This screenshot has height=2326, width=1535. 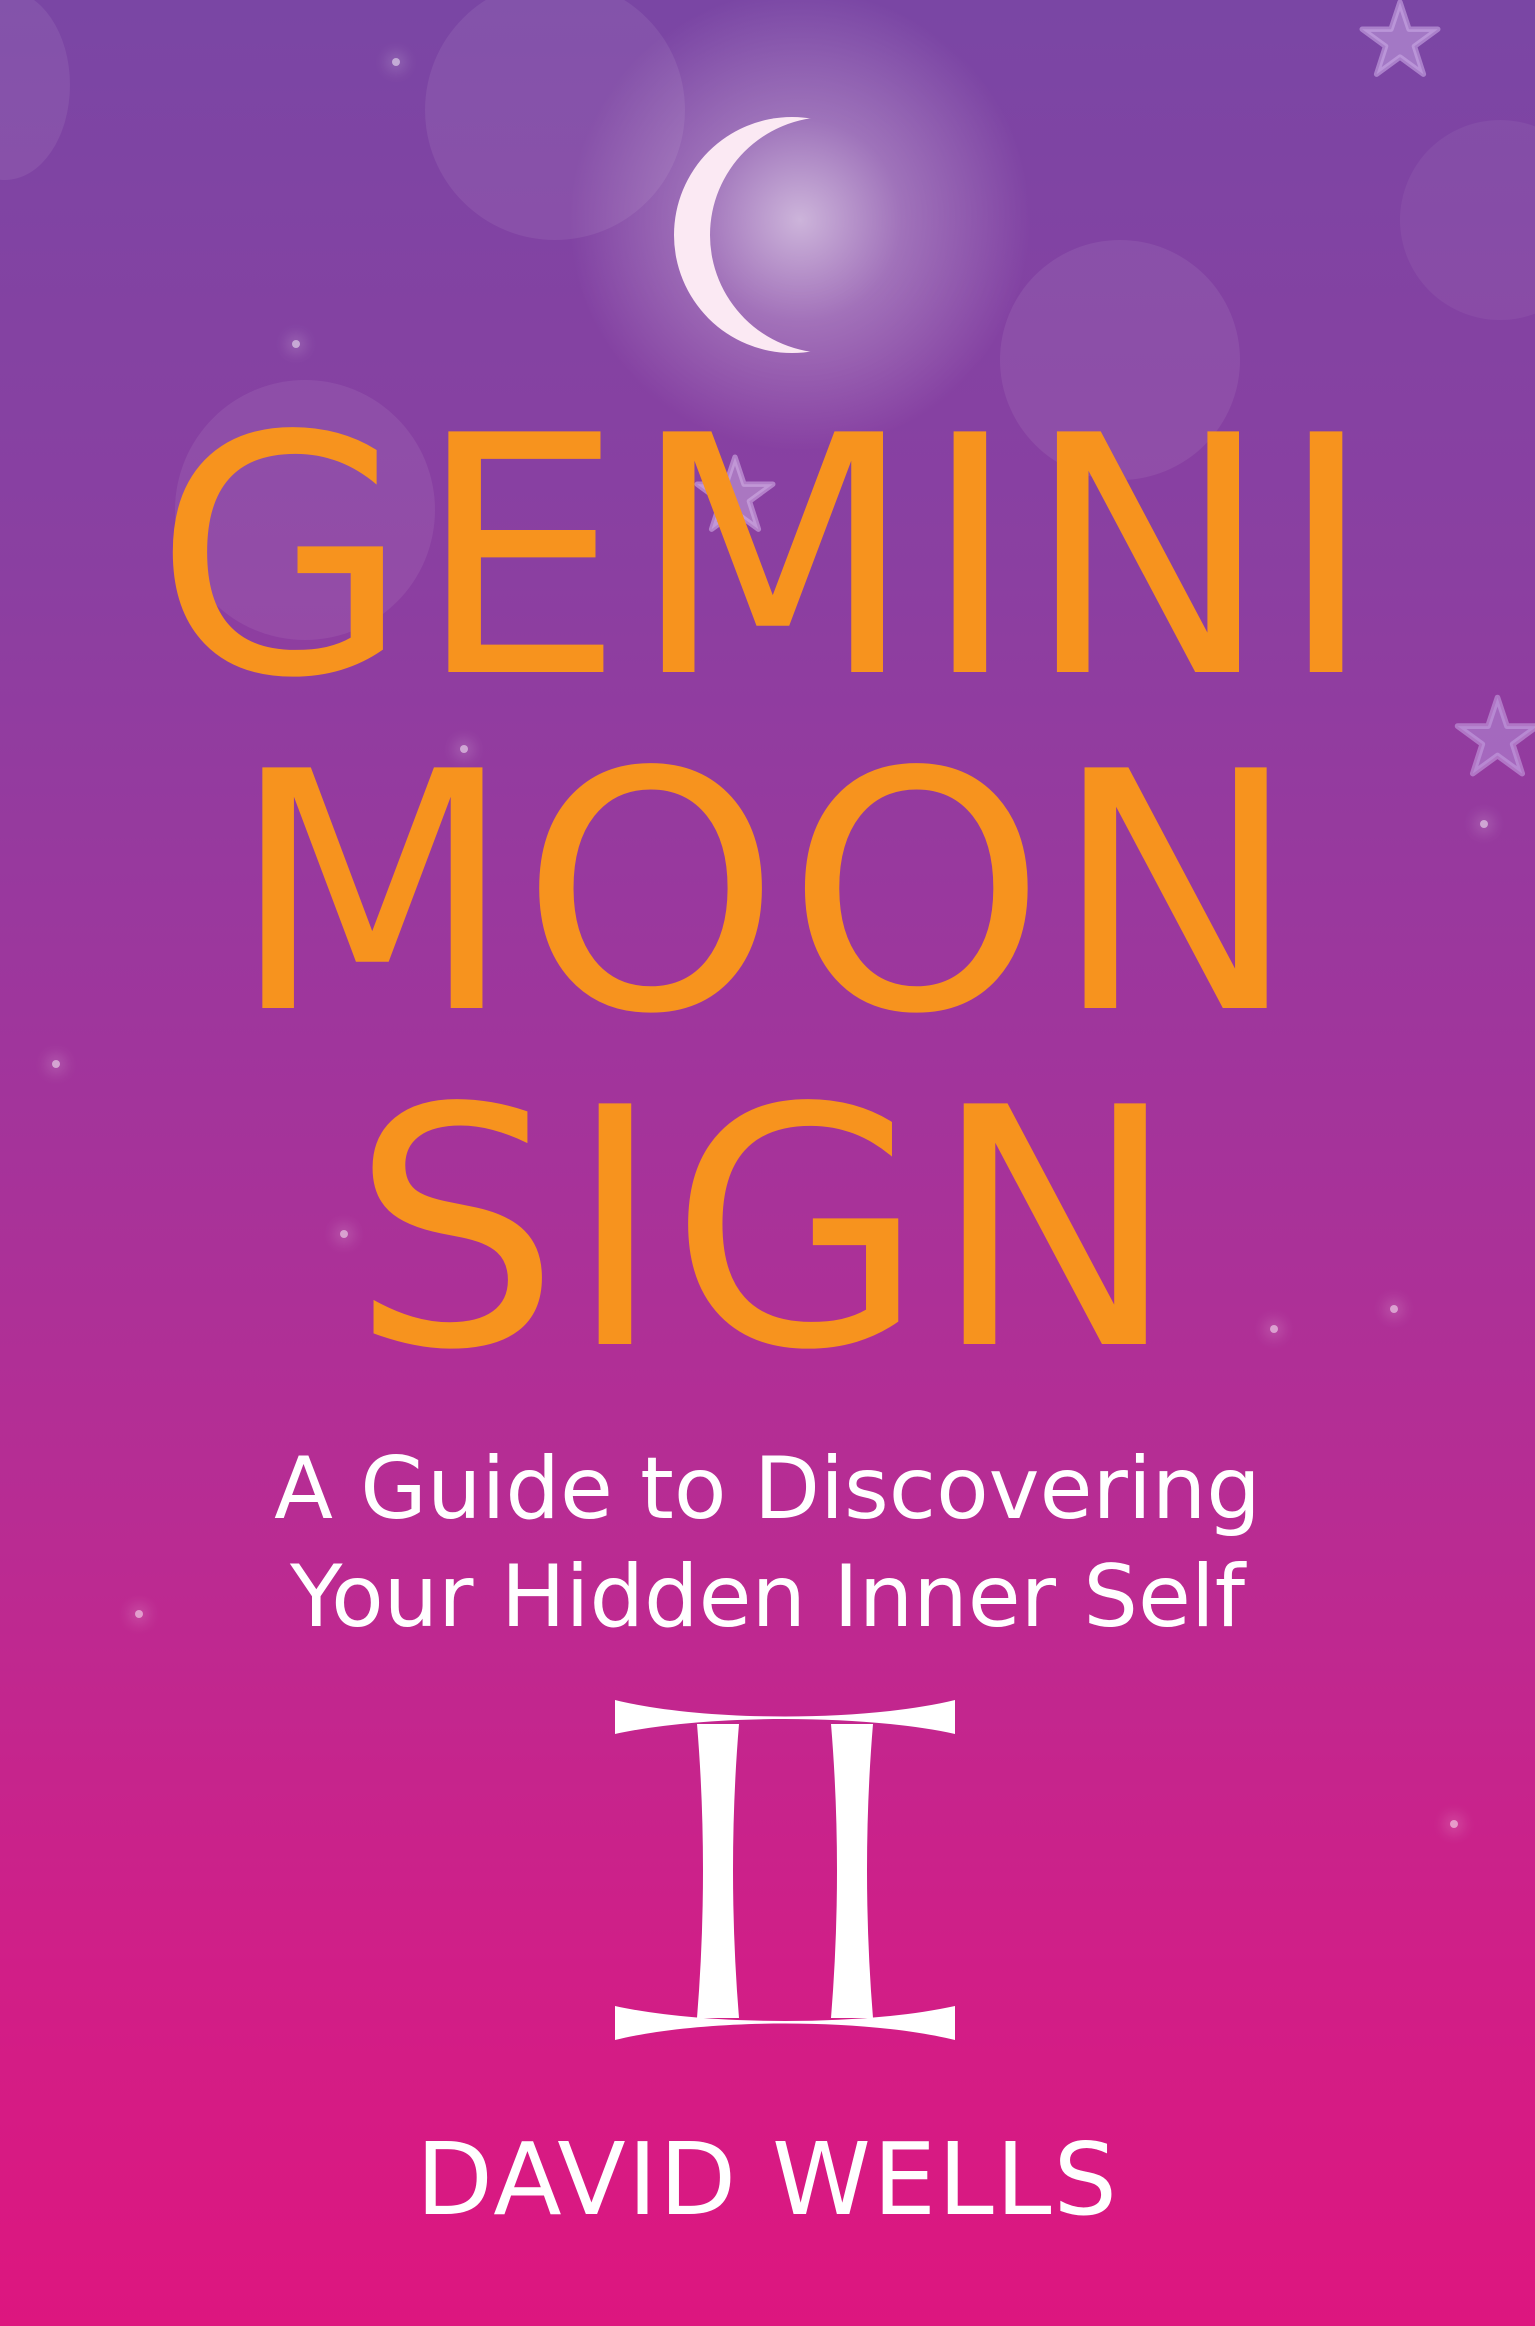 I want to click on subtitle-line: Your Hidden Inner Self, so click(x=767, y=1597).